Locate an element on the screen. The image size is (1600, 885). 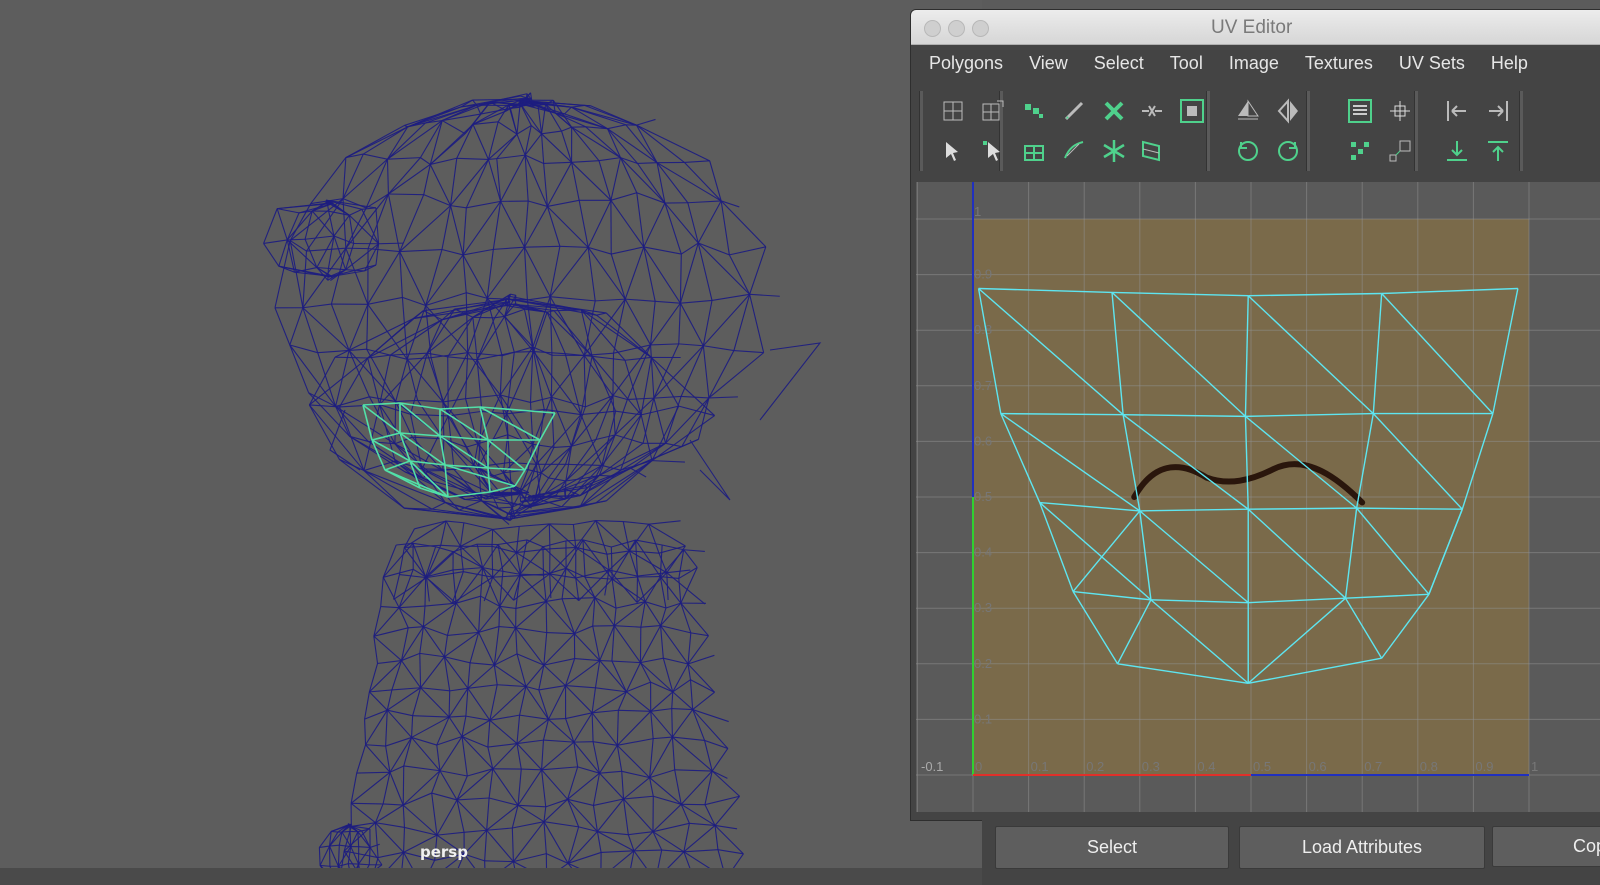
freeze-icon is located at coordinates (1114, 151).